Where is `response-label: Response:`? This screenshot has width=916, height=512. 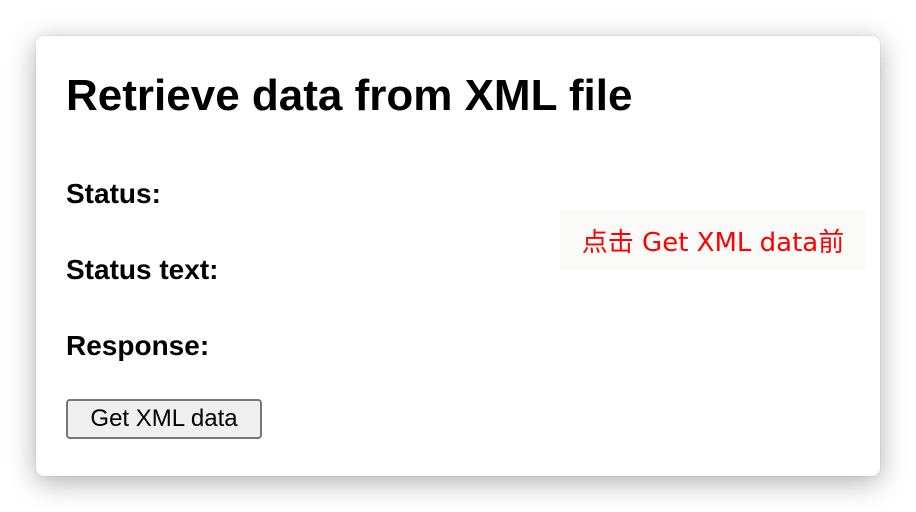 response-label: Response: is located at coordinates (138, 345).